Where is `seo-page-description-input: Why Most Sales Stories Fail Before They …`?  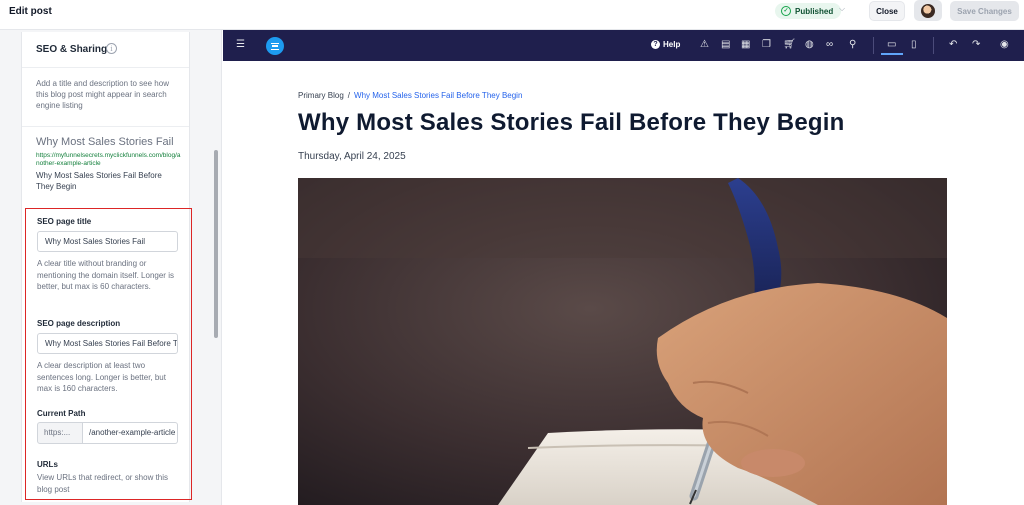
seo-page-description-input: Why Most Sales Stories Fail Before They … is located at coordinates (107, 343).